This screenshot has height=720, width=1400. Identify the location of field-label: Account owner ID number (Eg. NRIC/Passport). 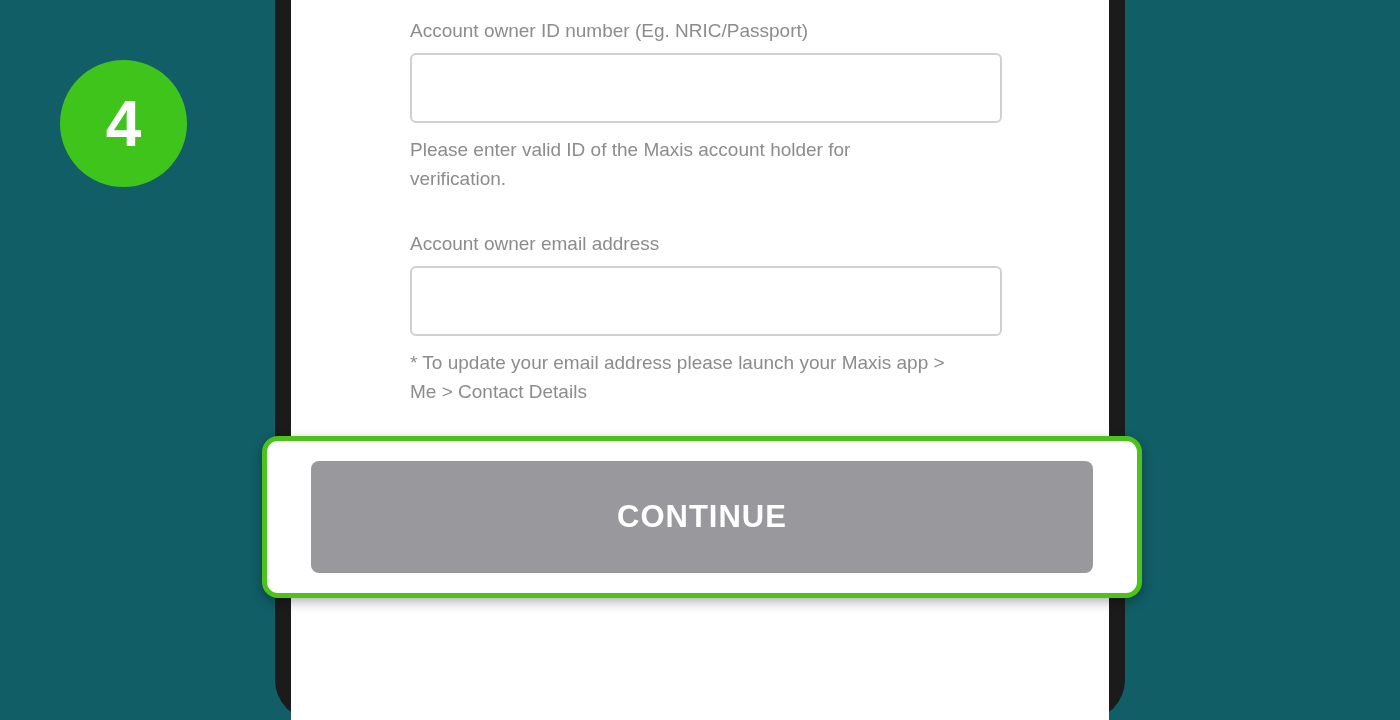
(610, 31).